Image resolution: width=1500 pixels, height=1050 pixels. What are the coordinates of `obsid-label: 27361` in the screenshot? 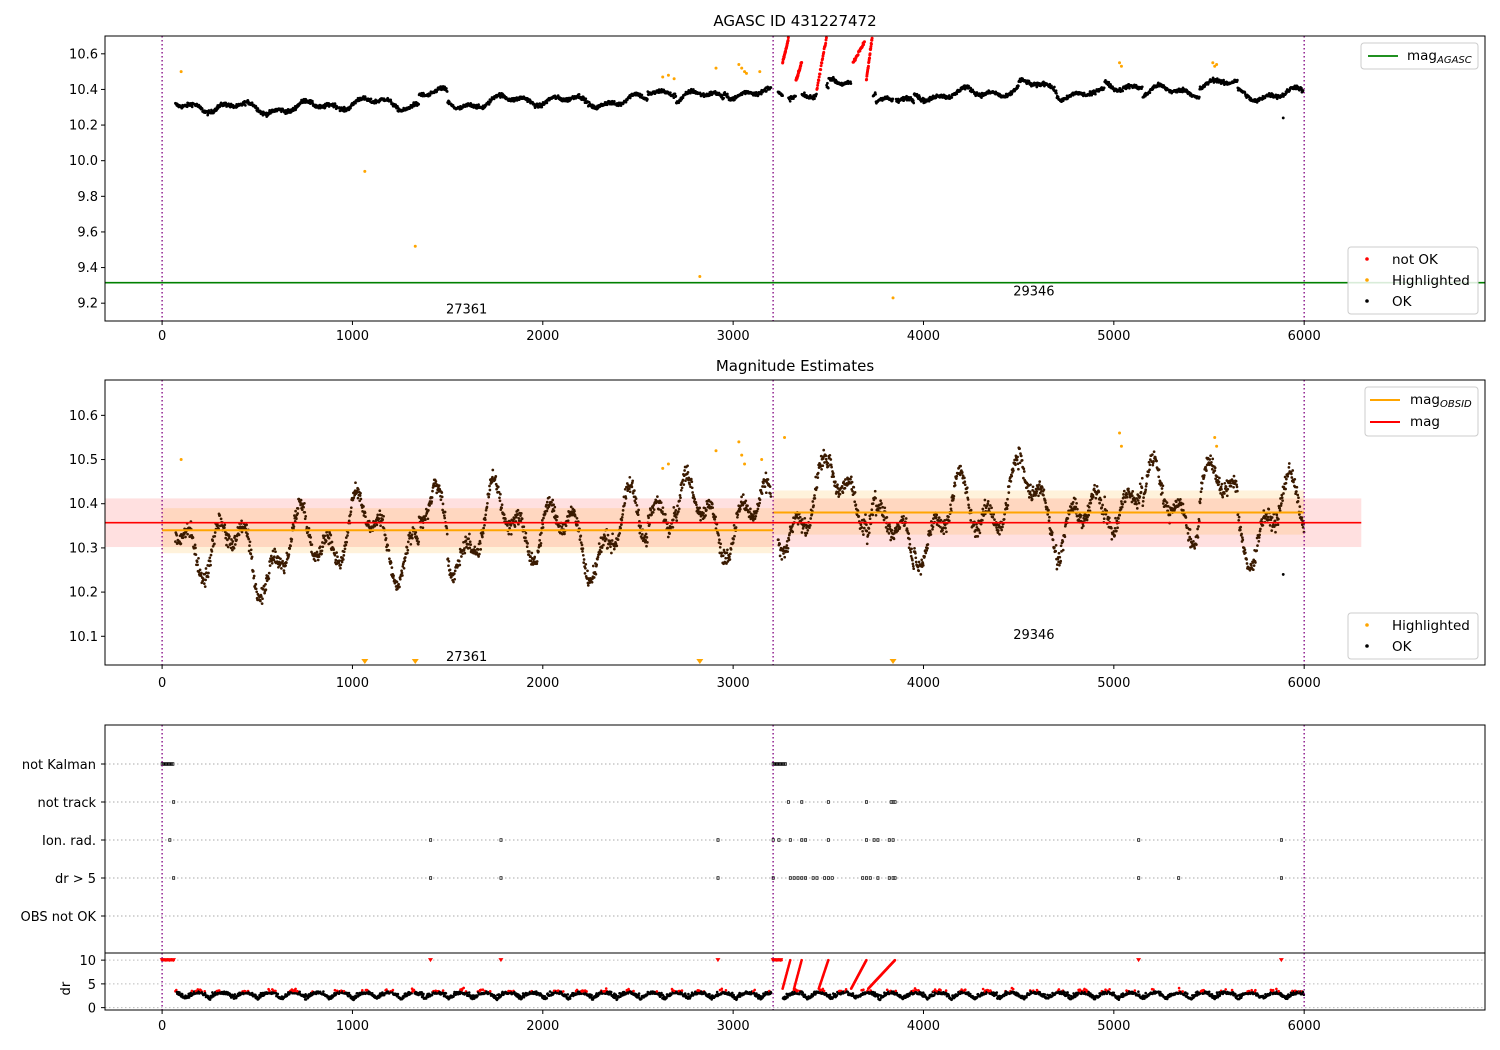 It's located at (466, 310).